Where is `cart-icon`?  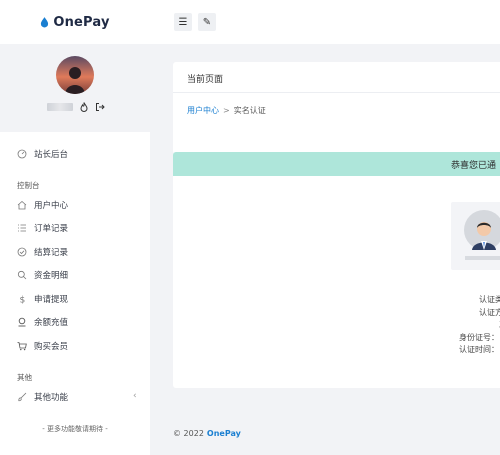
cart-icon is located at coordinates (22, 346).